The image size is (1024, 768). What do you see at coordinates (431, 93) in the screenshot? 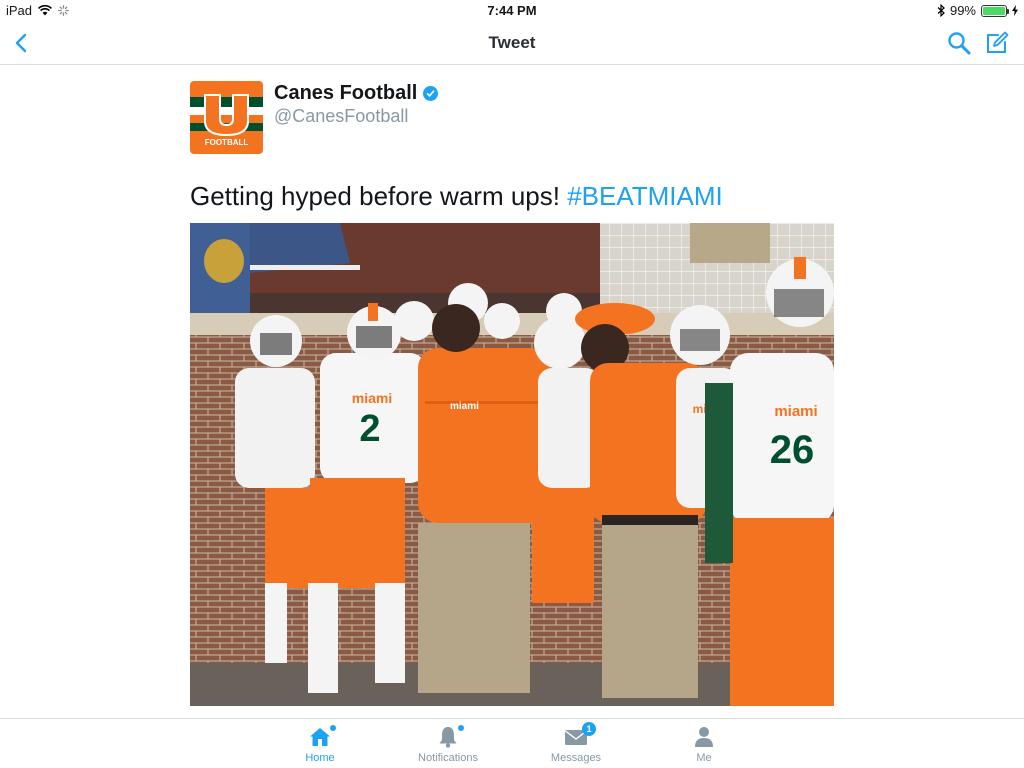
I see `verified-badge-icon` at bounding box center [431, 93].